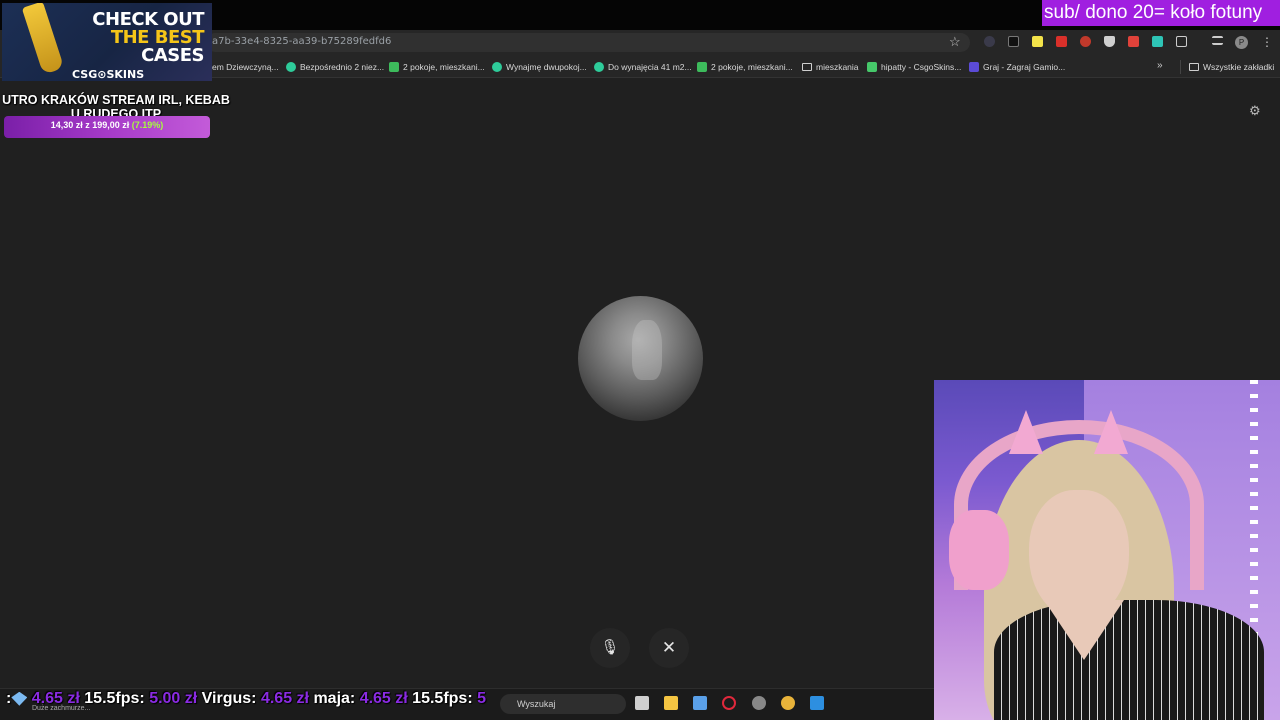 Image resolution: width=1280 pixels, height=720 pixels. Describe the element at coordinates (229, 698) in the screenshot. I see `ticker-name: Virgus:` at that location.